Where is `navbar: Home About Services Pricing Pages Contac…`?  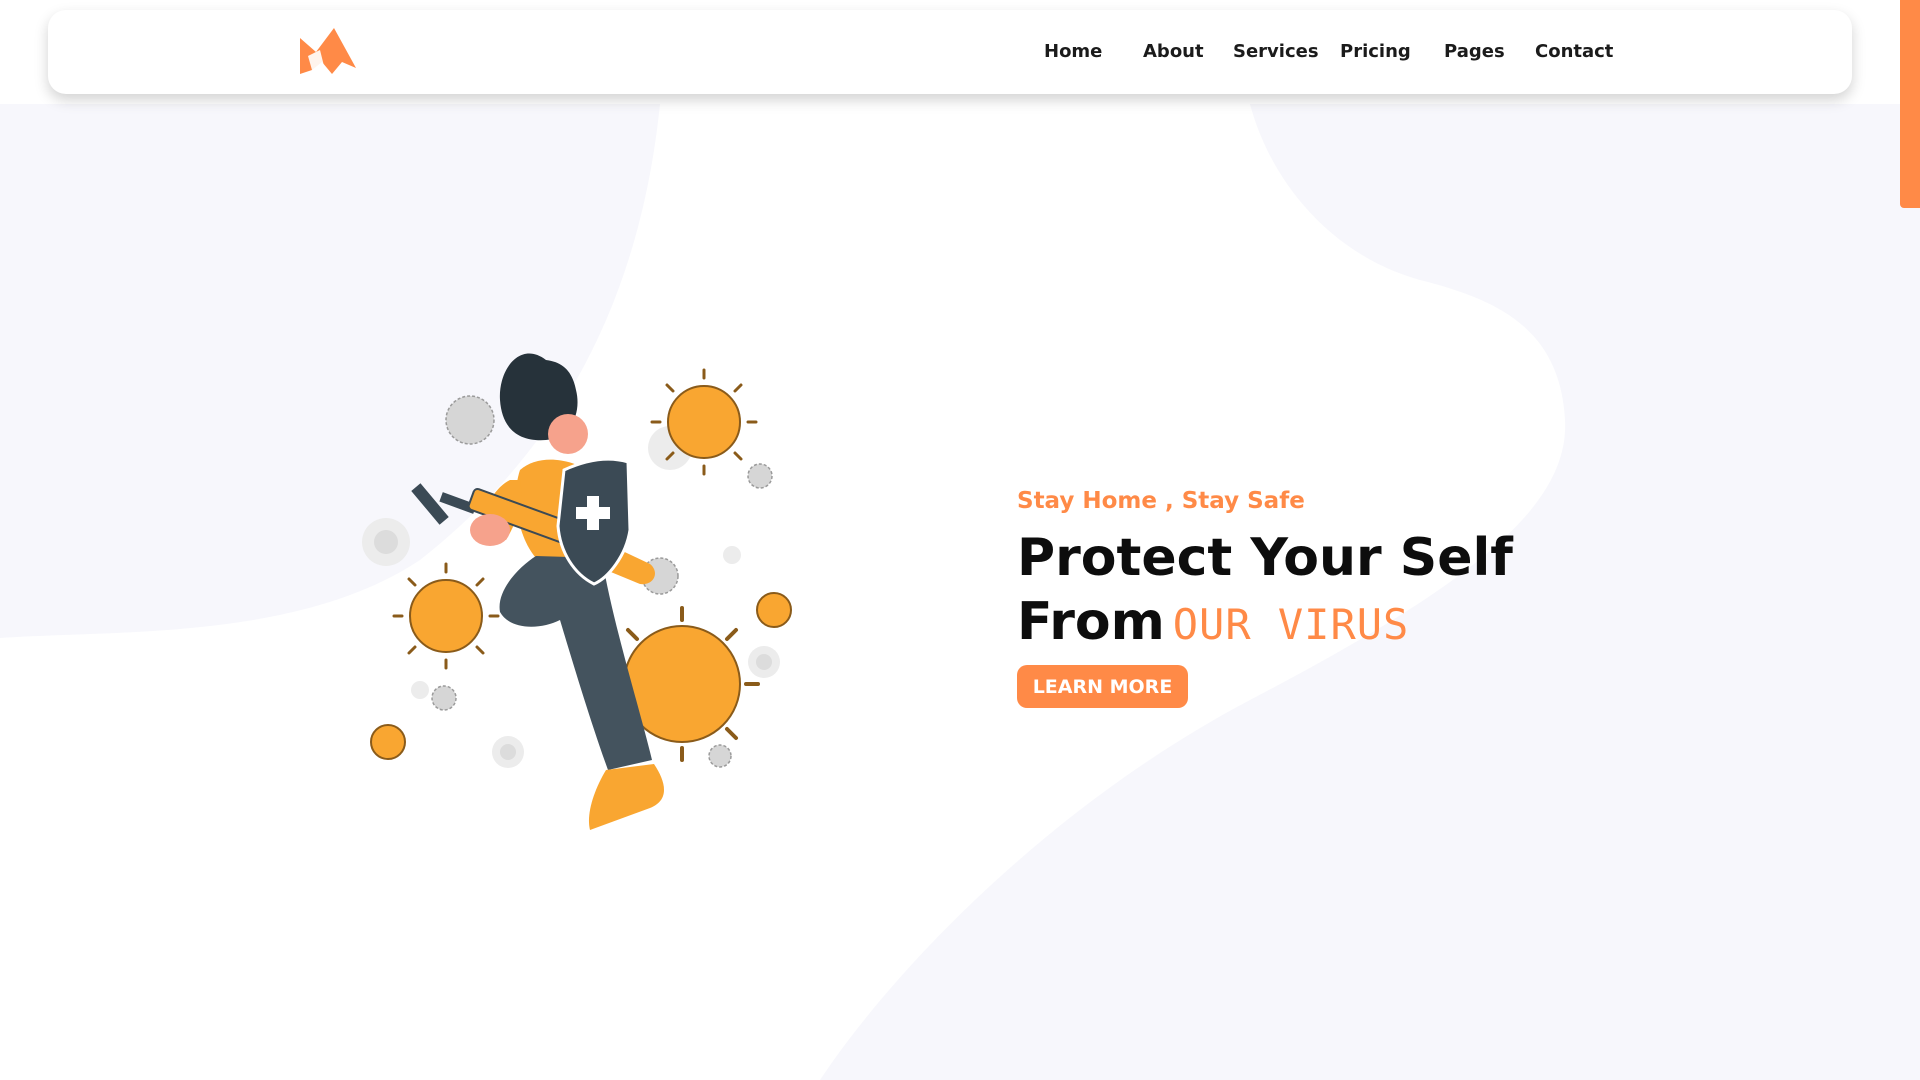
navbar: Home About Services Pricing Pages Contac… is located at coordinates (950, 52).